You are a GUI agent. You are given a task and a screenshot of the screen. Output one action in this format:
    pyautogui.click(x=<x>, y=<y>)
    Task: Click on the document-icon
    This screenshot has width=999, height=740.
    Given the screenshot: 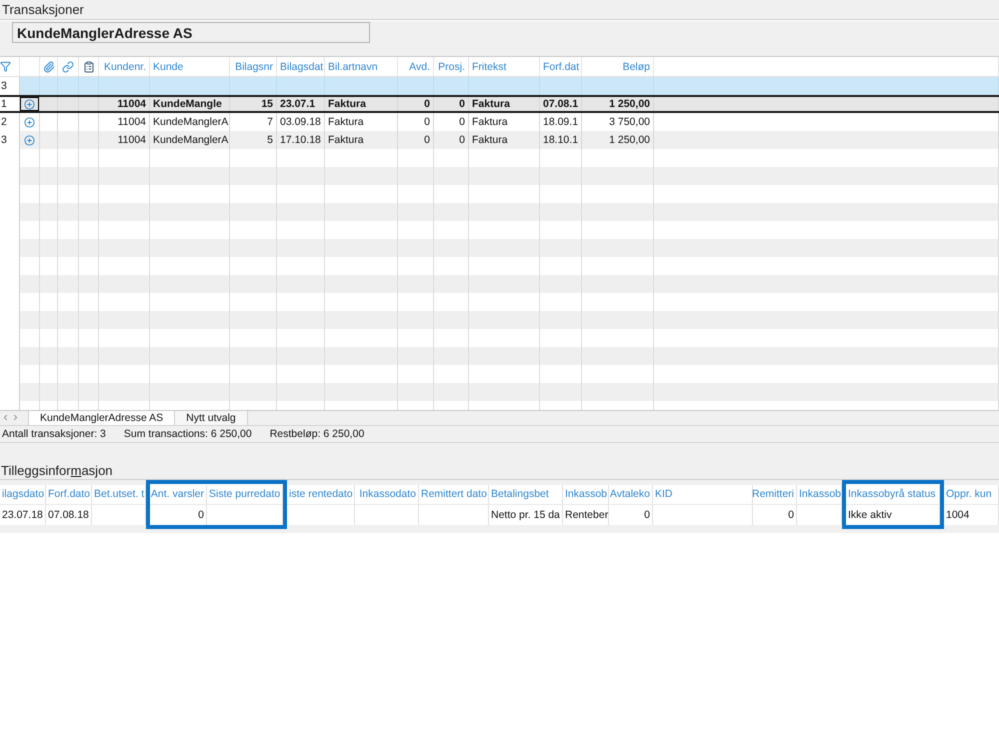 What is the action you would take?
    pyautogui.click(x=88, y=66)
    